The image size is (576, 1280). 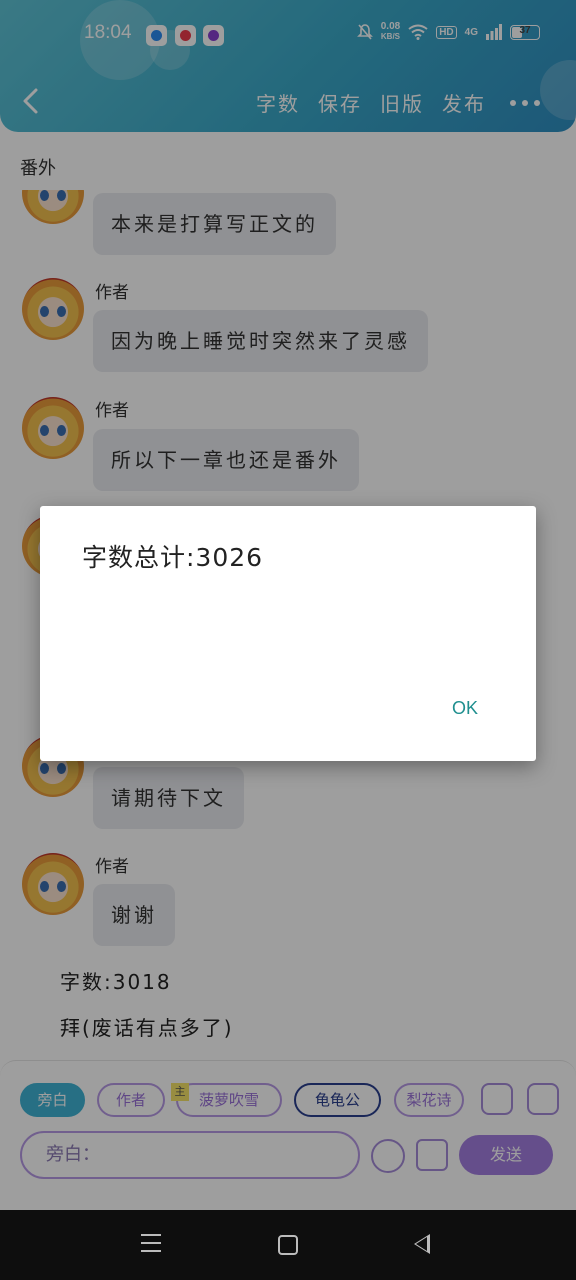 I want to click on dialog-message: 字数总计:3026, so click(x=173, y=557).